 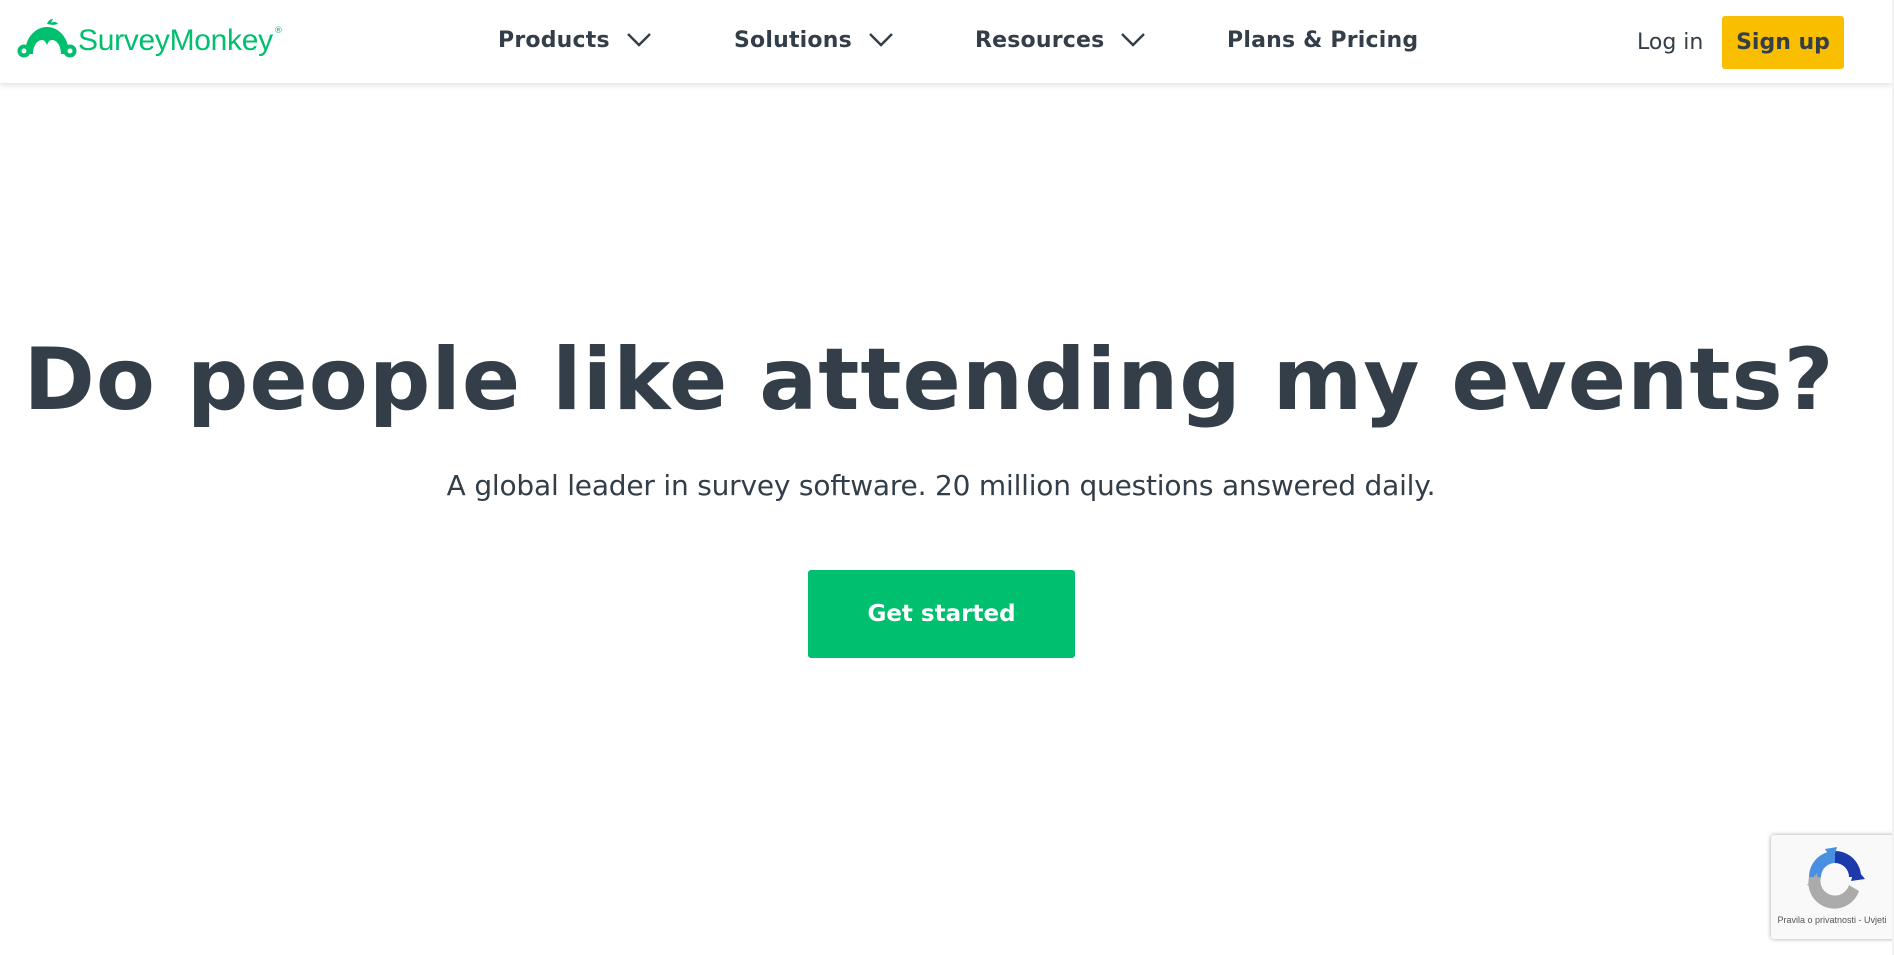 I want to click on recaptcha-terms-link: Uvjeti, so click(x=1875, y=920).